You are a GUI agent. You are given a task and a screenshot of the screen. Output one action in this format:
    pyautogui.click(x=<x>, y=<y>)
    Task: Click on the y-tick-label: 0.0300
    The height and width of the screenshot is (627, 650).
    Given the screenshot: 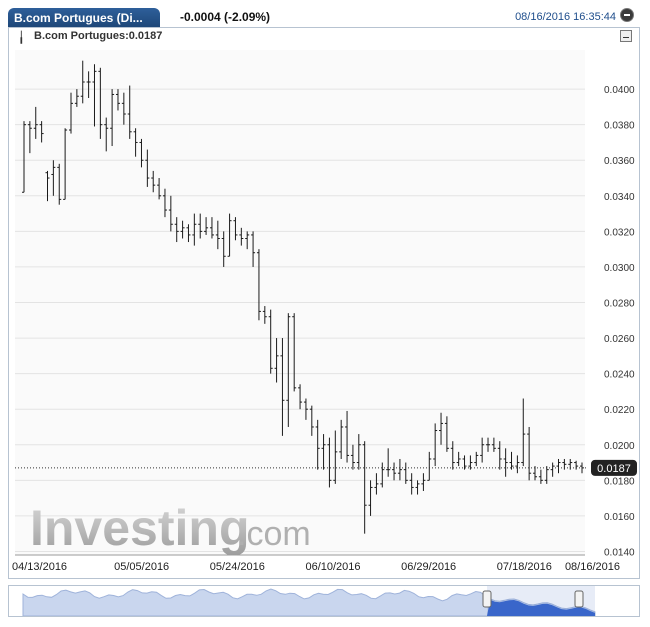 What is the action you would take?
    pyautogui.click(x=619, y=268)
    